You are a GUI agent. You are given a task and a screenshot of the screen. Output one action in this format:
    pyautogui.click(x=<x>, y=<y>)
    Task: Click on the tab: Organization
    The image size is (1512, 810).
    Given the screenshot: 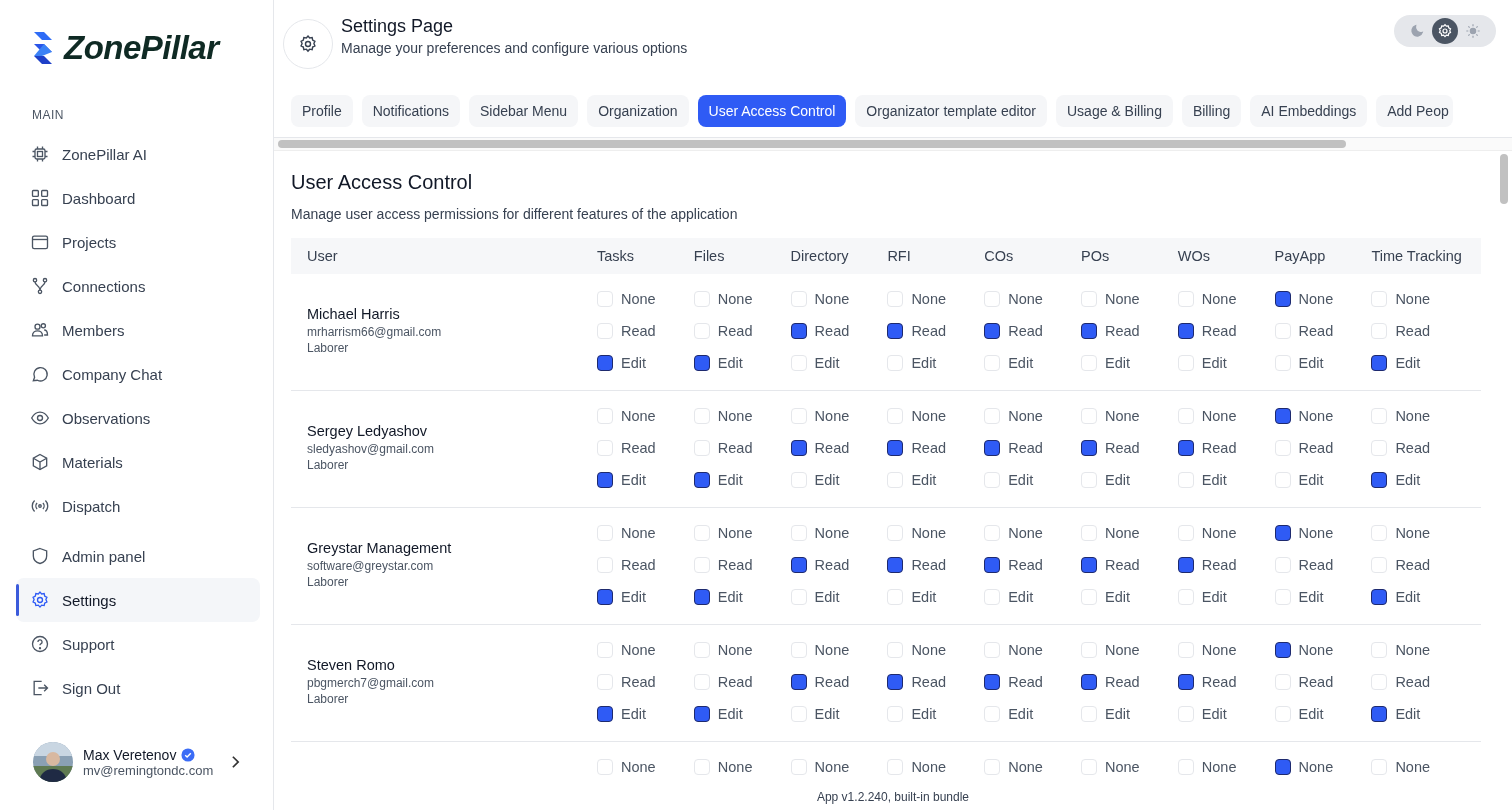 What is the action you would take?
    pyautogui.click(x=638, y=111)
    